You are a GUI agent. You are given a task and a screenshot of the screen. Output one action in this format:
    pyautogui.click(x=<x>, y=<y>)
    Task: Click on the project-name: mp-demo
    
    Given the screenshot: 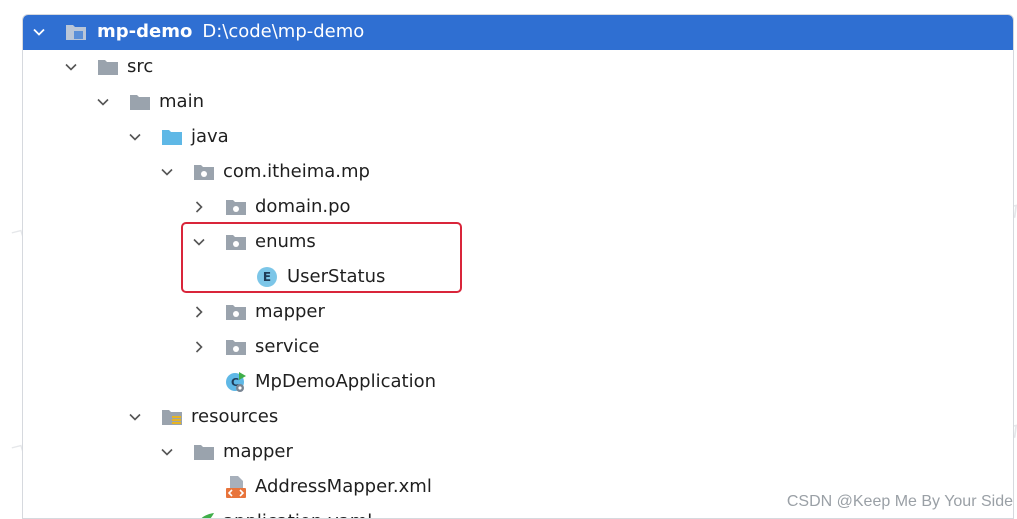 What is the action you would take?
    pyautogui.click(x=145, y=31)
    